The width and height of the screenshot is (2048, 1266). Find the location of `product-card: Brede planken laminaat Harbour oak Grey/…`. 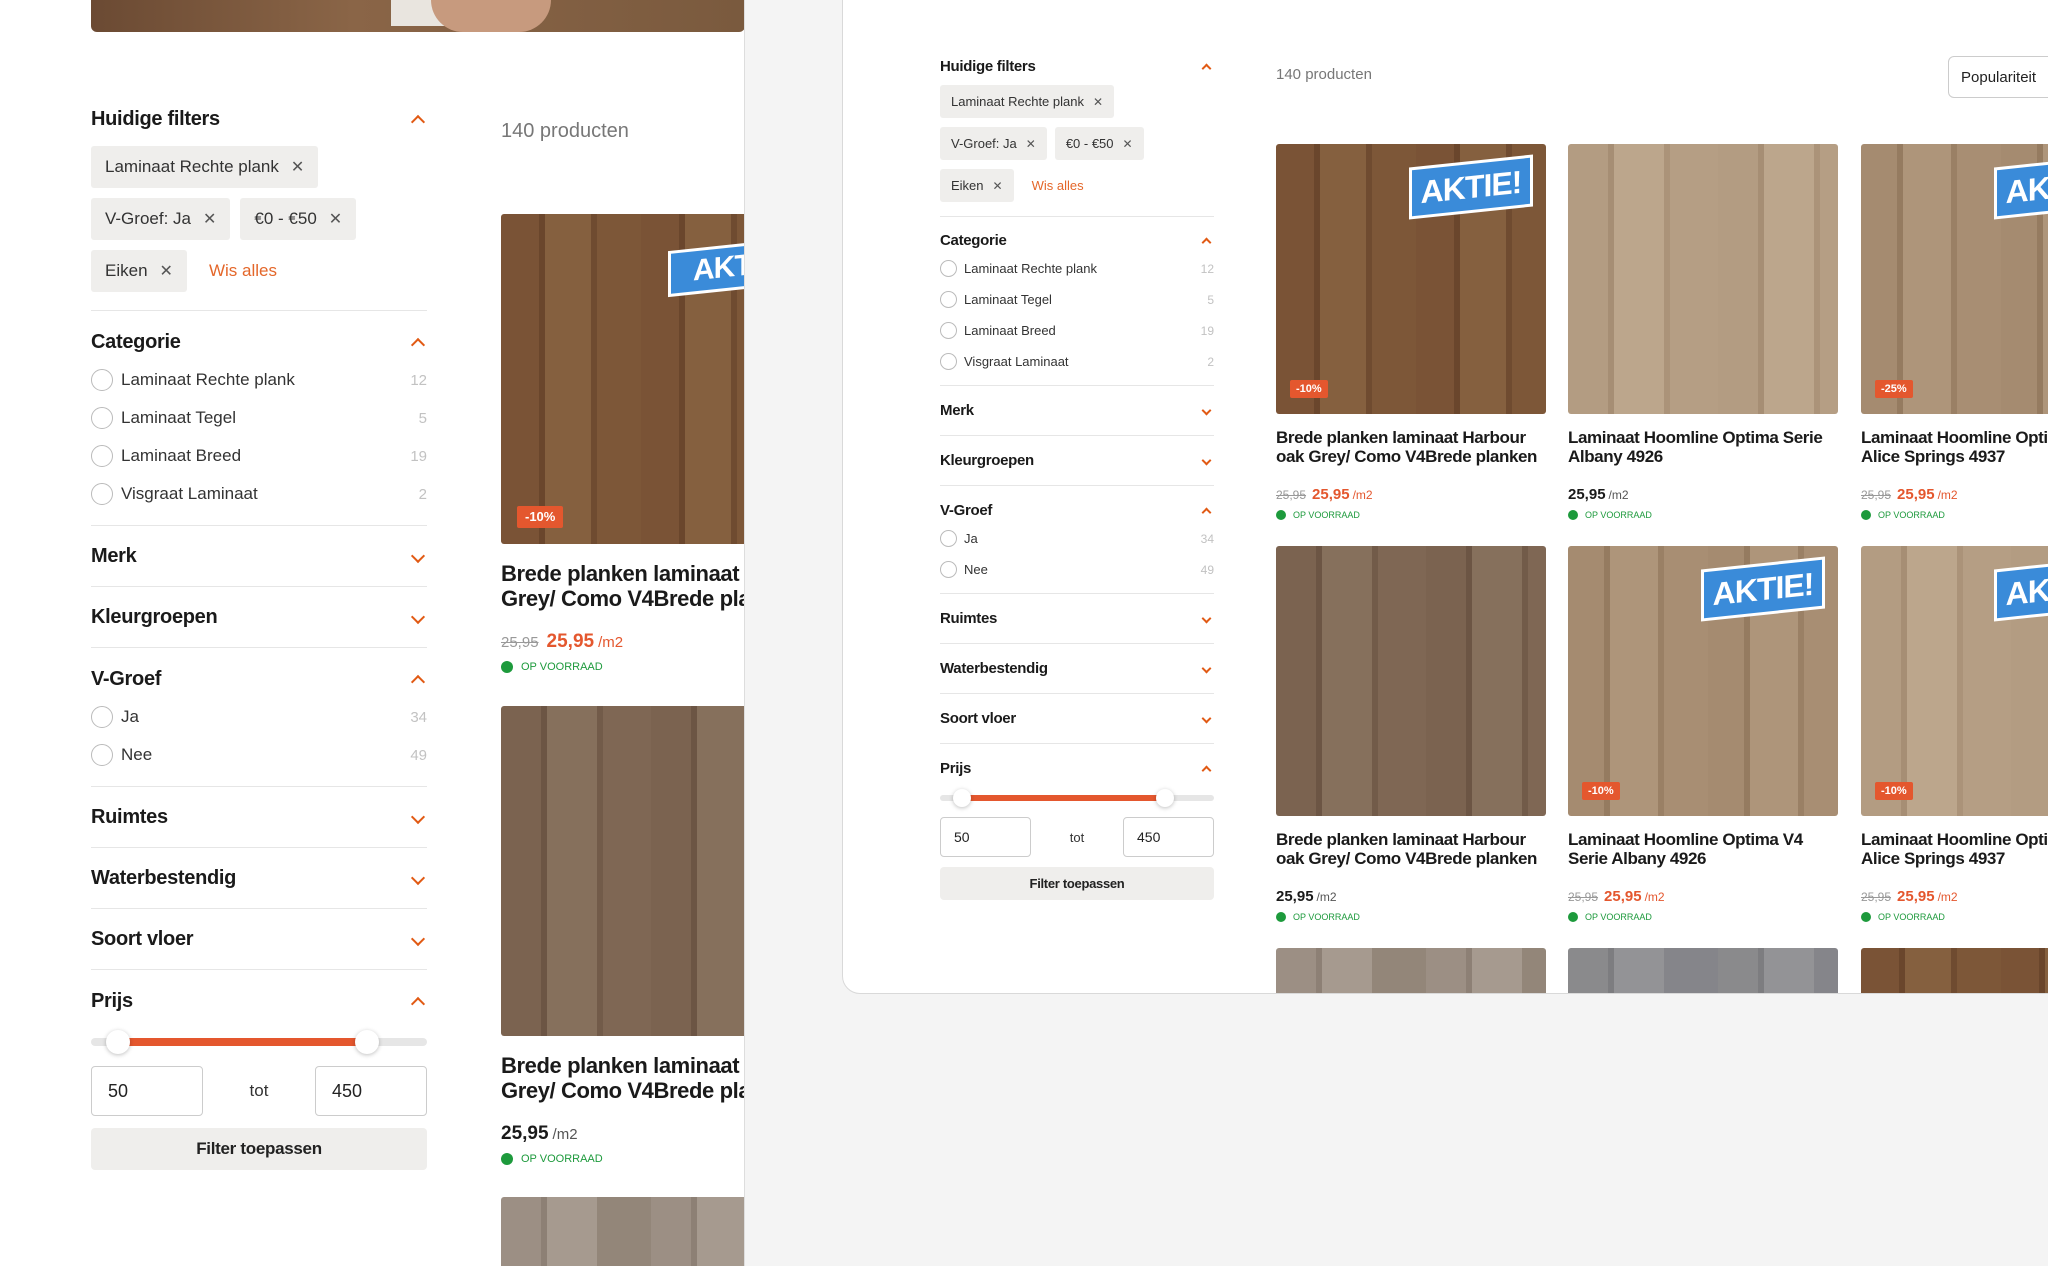

product-card: Brede planken laminaat Harbour oak Grey/… is located at coordinates (1411, 734).